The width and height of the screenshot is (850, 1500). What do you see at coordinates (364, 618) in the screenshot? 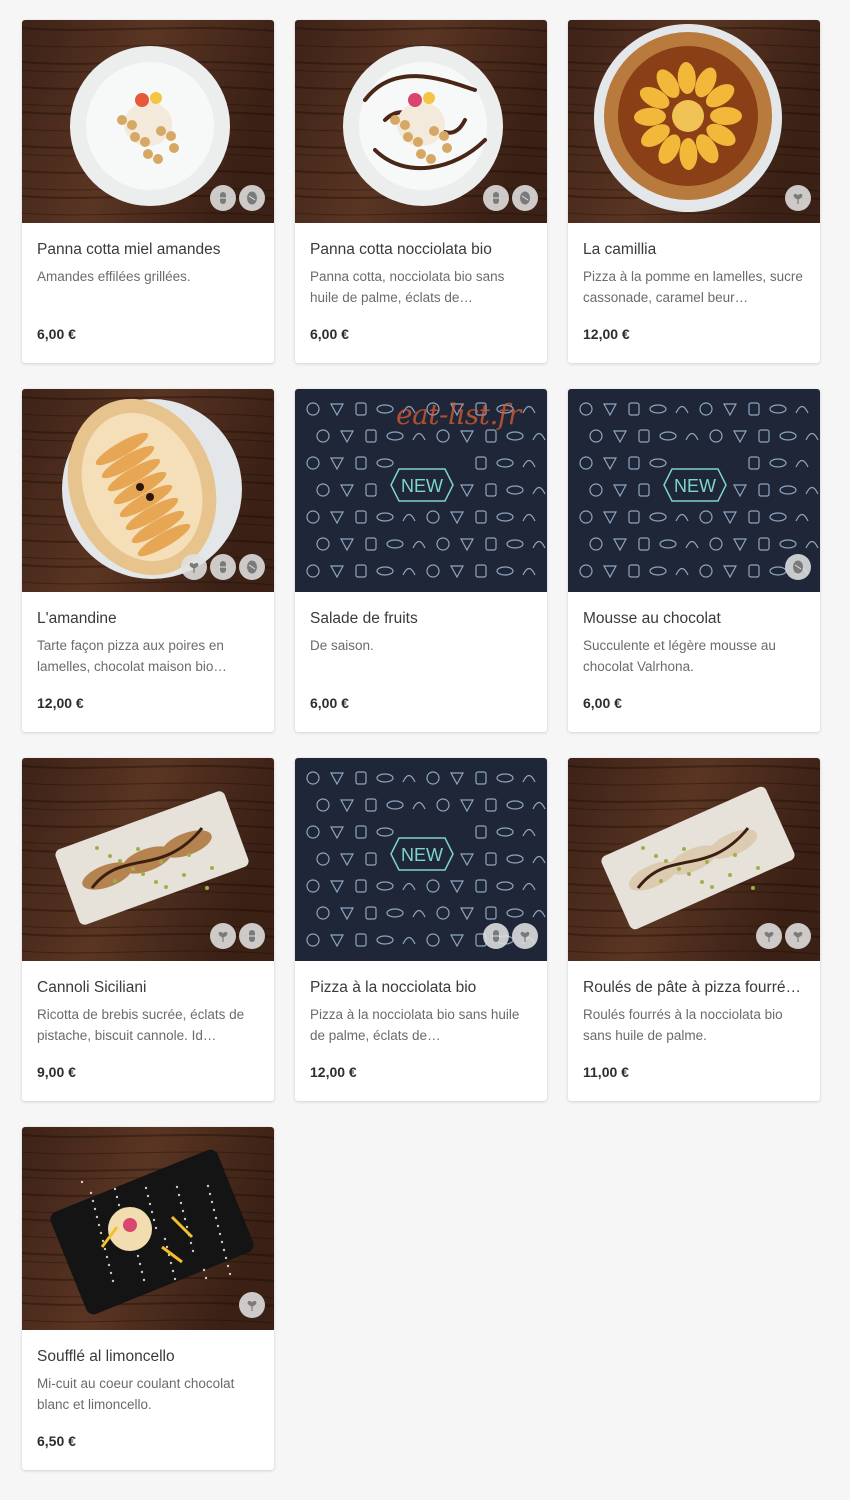
I see `item-name: Salade de fruits` at bounding box center [364, 618].